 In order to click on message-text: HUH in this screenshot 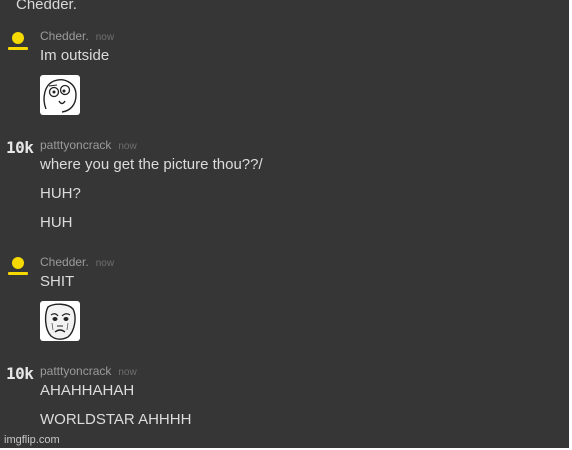, I will do `click(56, 222)`.